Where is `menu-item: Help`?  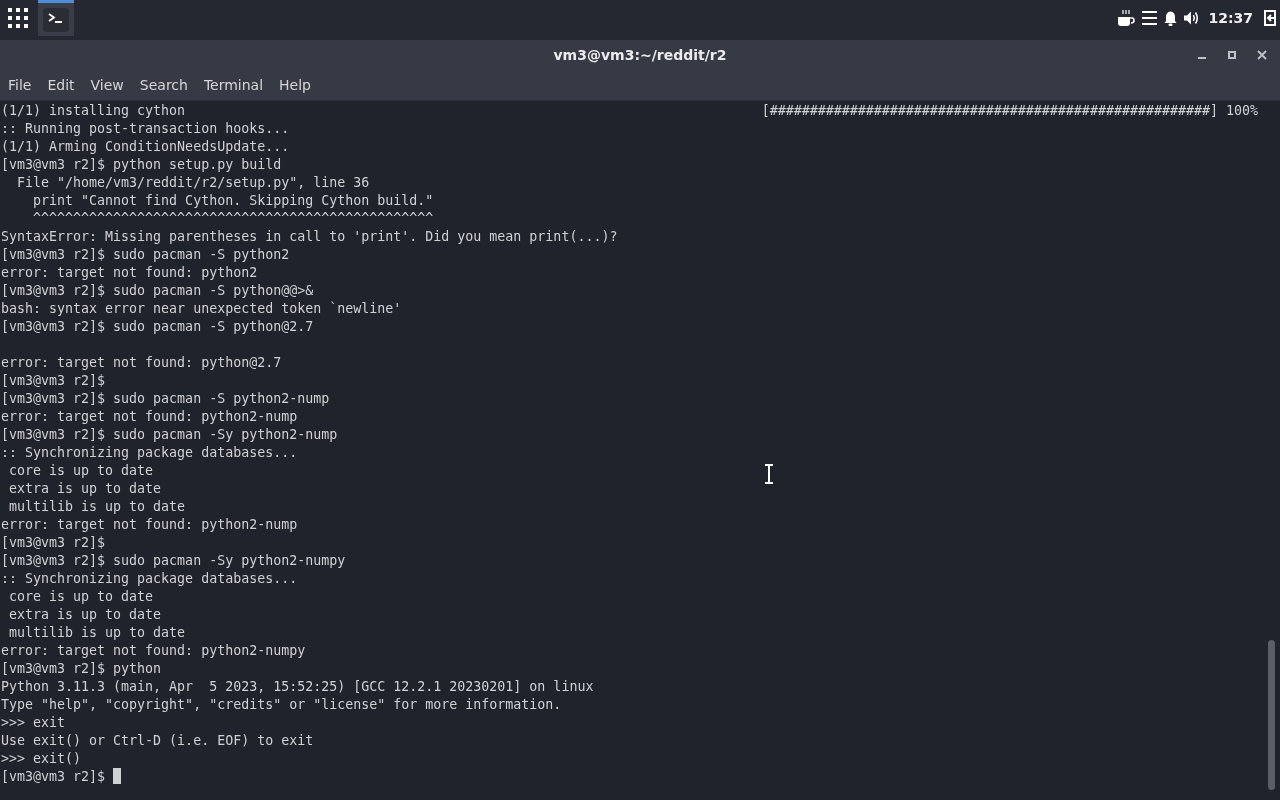 menu-item: Help is located at coordinates (295, 85).